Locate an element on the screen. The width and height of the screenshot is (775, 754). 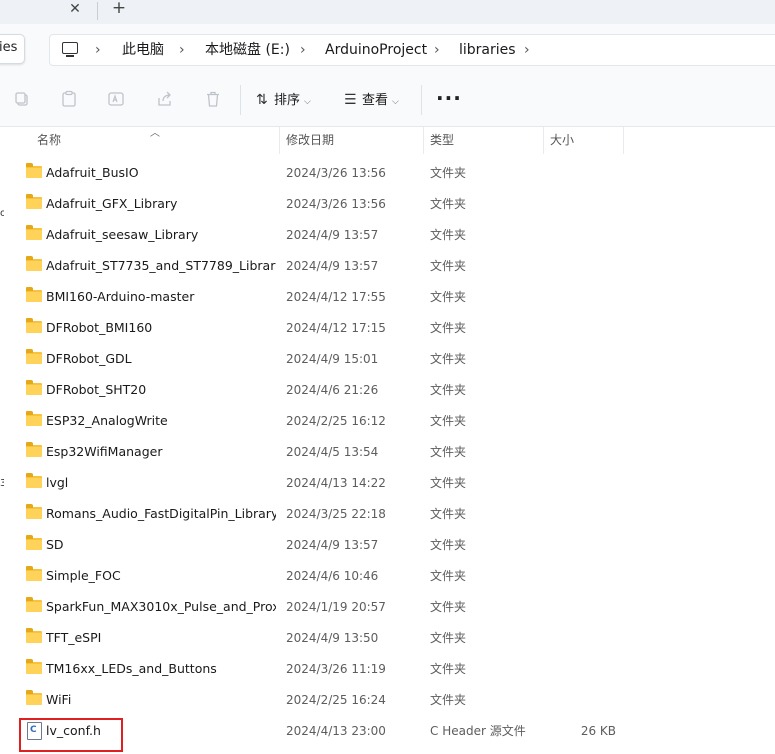
folder-row: BMI160-Arduino-master 2024/4/12 17:55 文件夹 is located at coordinates (387, 297).